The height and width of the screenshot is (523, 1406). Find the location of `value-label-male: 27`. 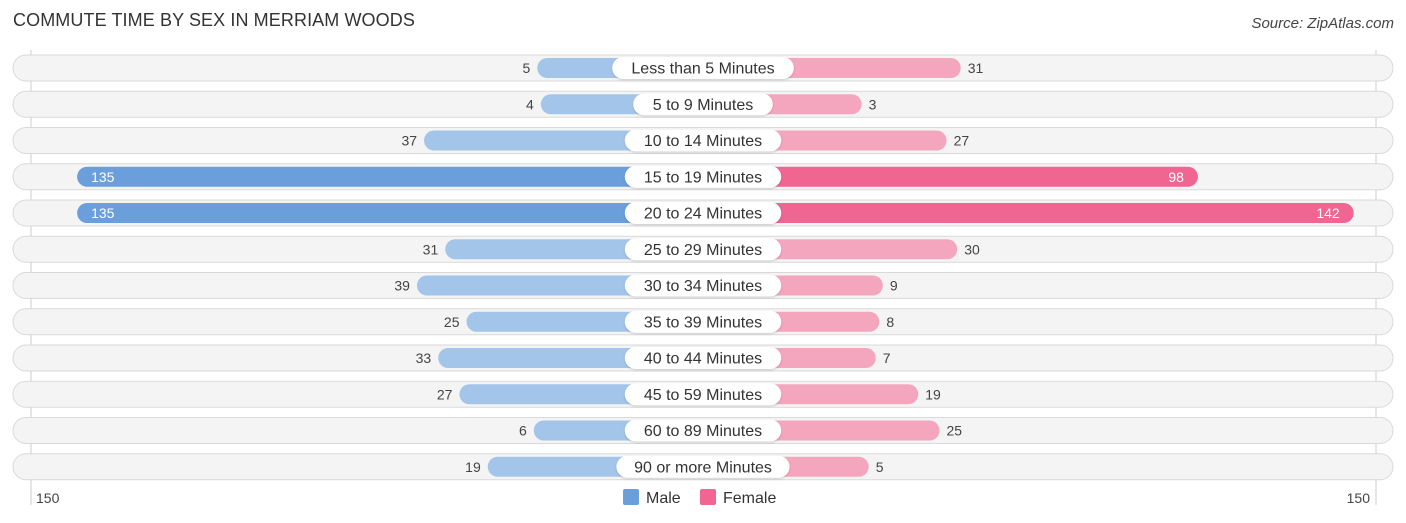

value-label-male: 27 is located at coordinates (445, 394).